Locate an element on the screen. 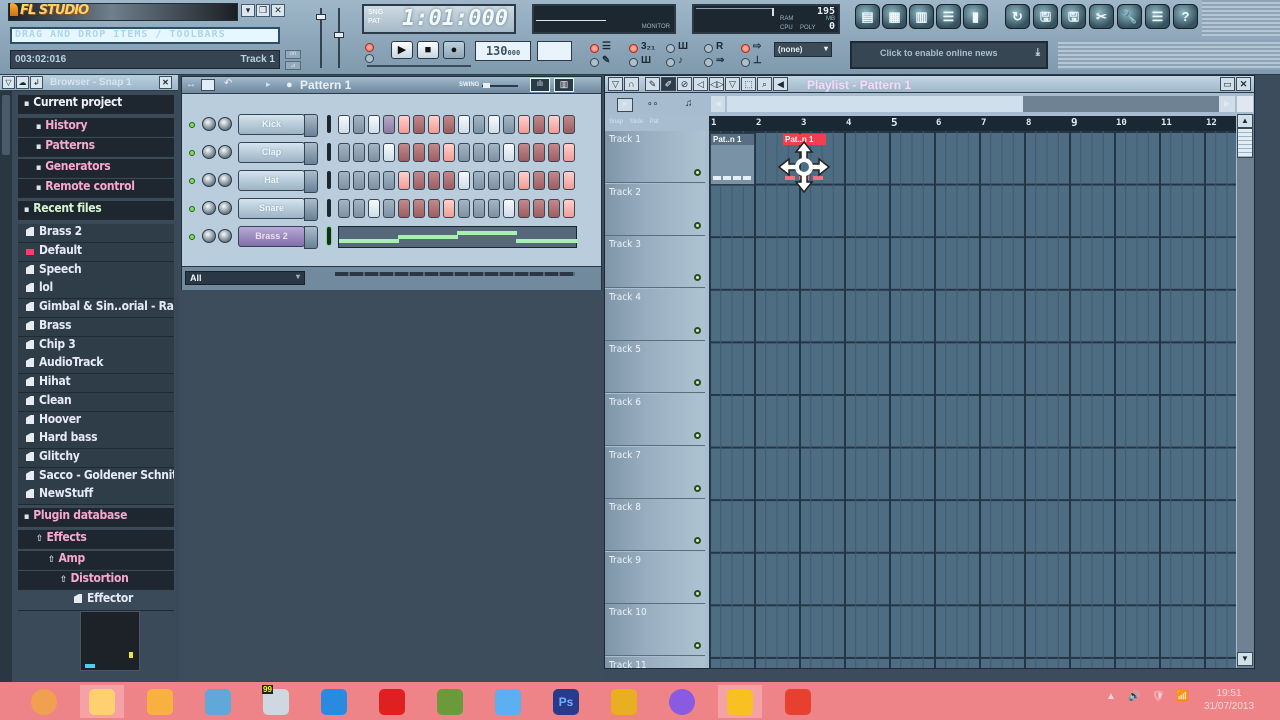 Image resolution: width=1280 pixels, height=720 pixels. piano-roll-view-button: ▥ is located at coordinates (921, 16).